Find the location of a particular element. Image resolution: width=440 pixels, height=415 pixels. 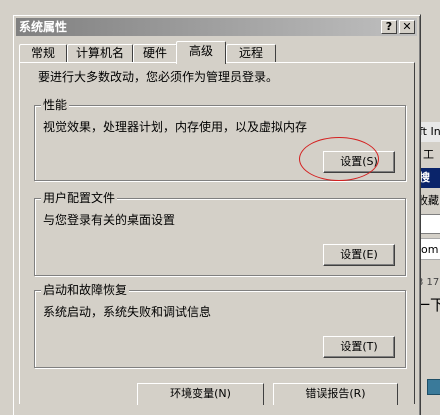

performance-description: 视觉效果，处理器计划，内存使用，以及虚拟内存 is located at coordinates (175, 127).